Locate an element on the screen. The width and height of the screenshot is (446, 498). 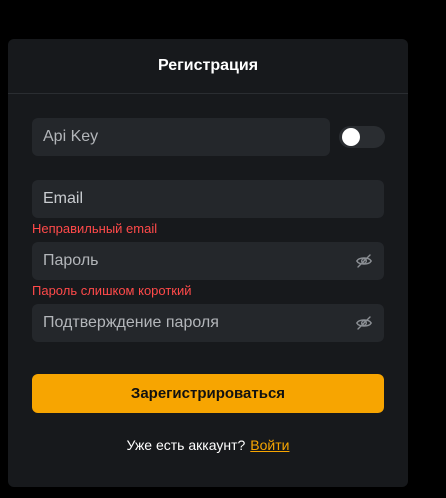
password-placeholder: Пароль is located at coordinates (71, 260).